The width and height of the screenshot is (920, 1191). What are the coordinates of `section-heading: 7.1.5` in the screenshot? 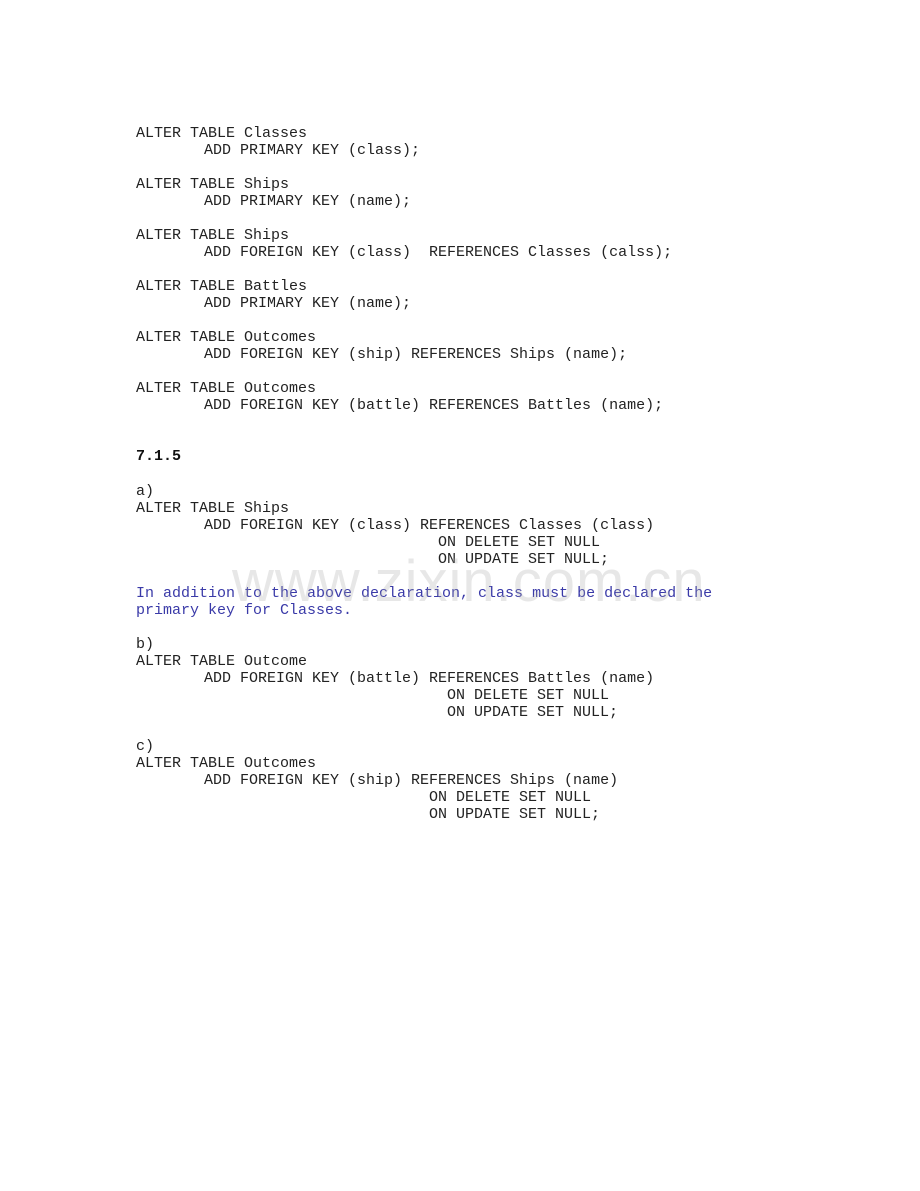 It's located at (159, 456).